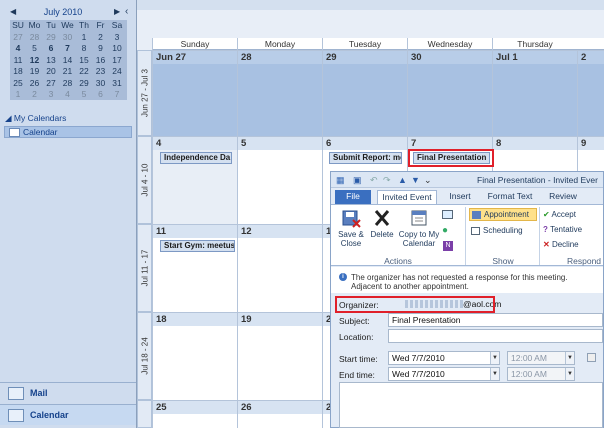 The image size is (604, 428). Describe the element at coordinates (84, 48) in the screenshot. I see `mini-day: 8` at that location.